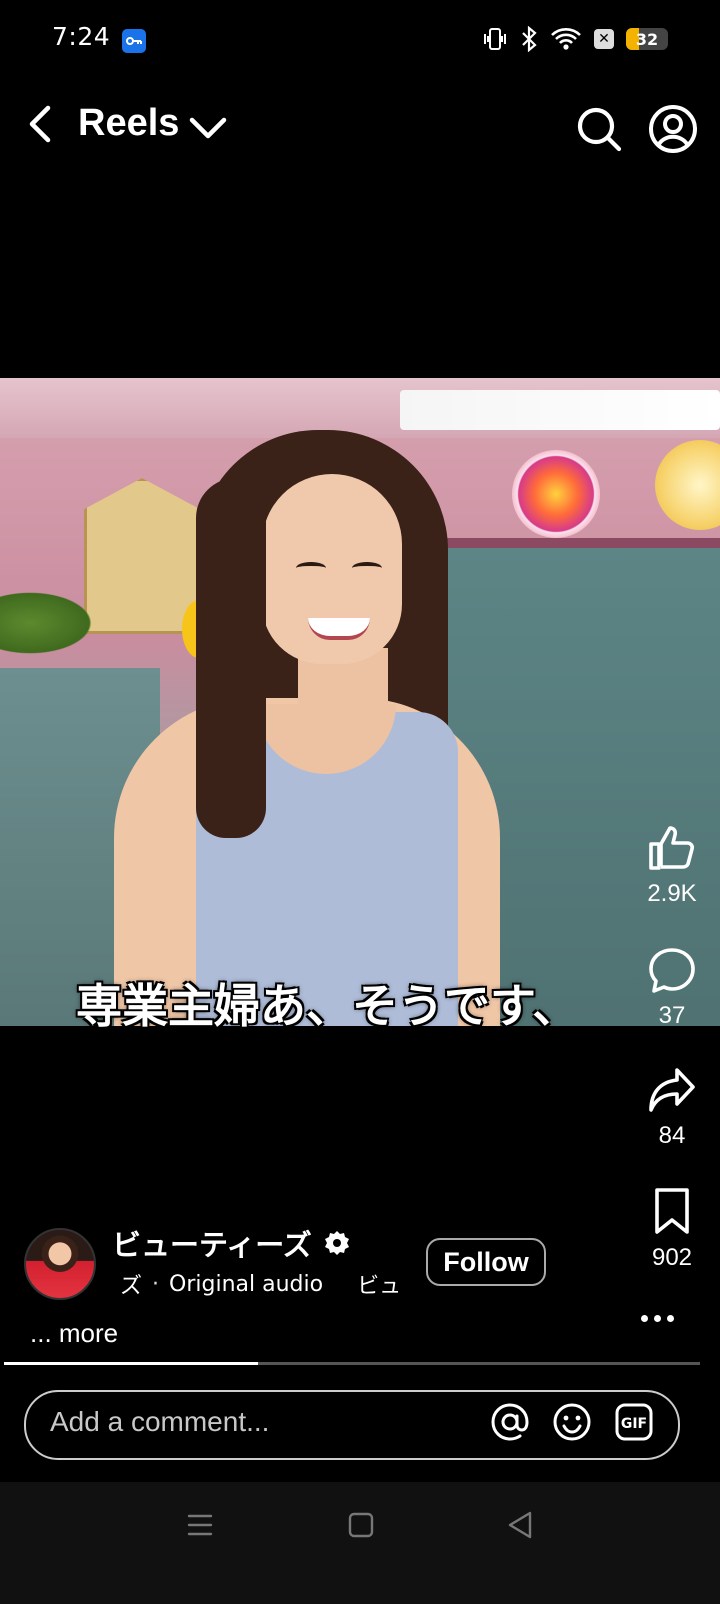 This screenshot has width=720, height=1604. What do you see at coordinates (672, 1015) in the screenshot?
I see `comment-count: 37` at bounding box center [672, 1015].